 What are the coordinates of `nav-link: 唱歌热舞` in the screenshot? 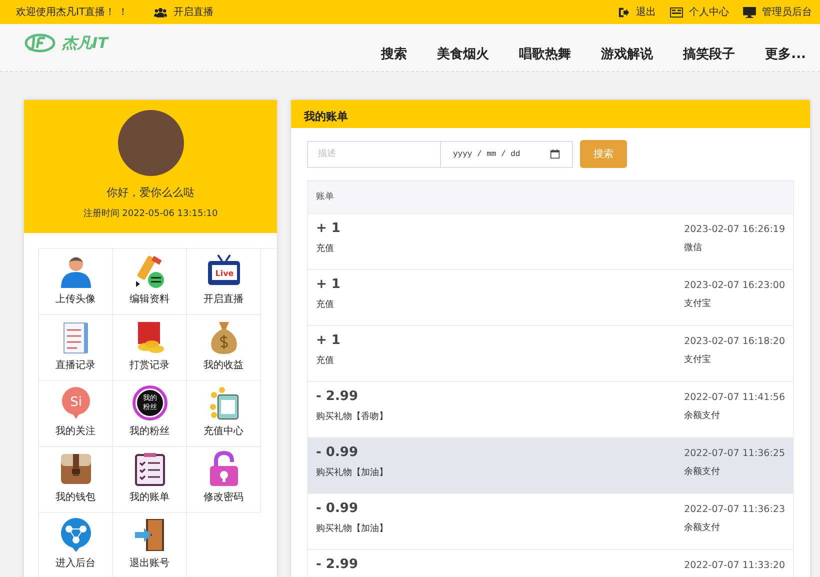 It's located at (545, 54).